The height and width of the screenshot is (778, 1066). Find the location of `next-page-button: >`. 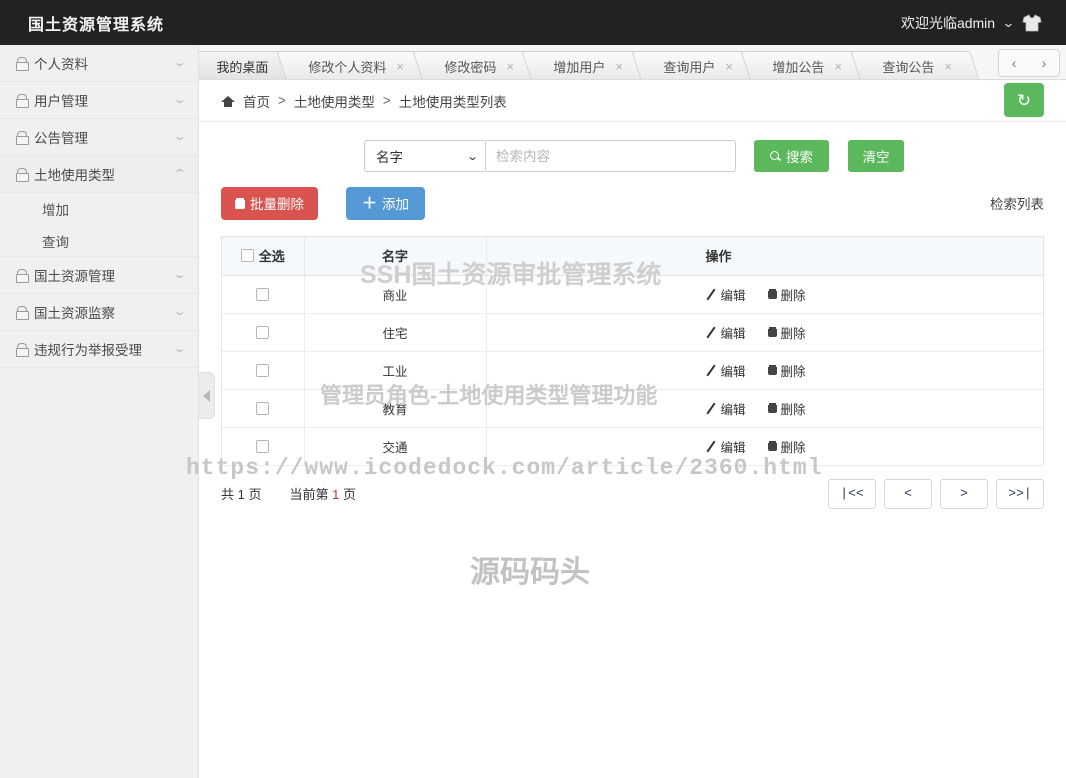

next-page-button: > is located at coordinates (964, 493).